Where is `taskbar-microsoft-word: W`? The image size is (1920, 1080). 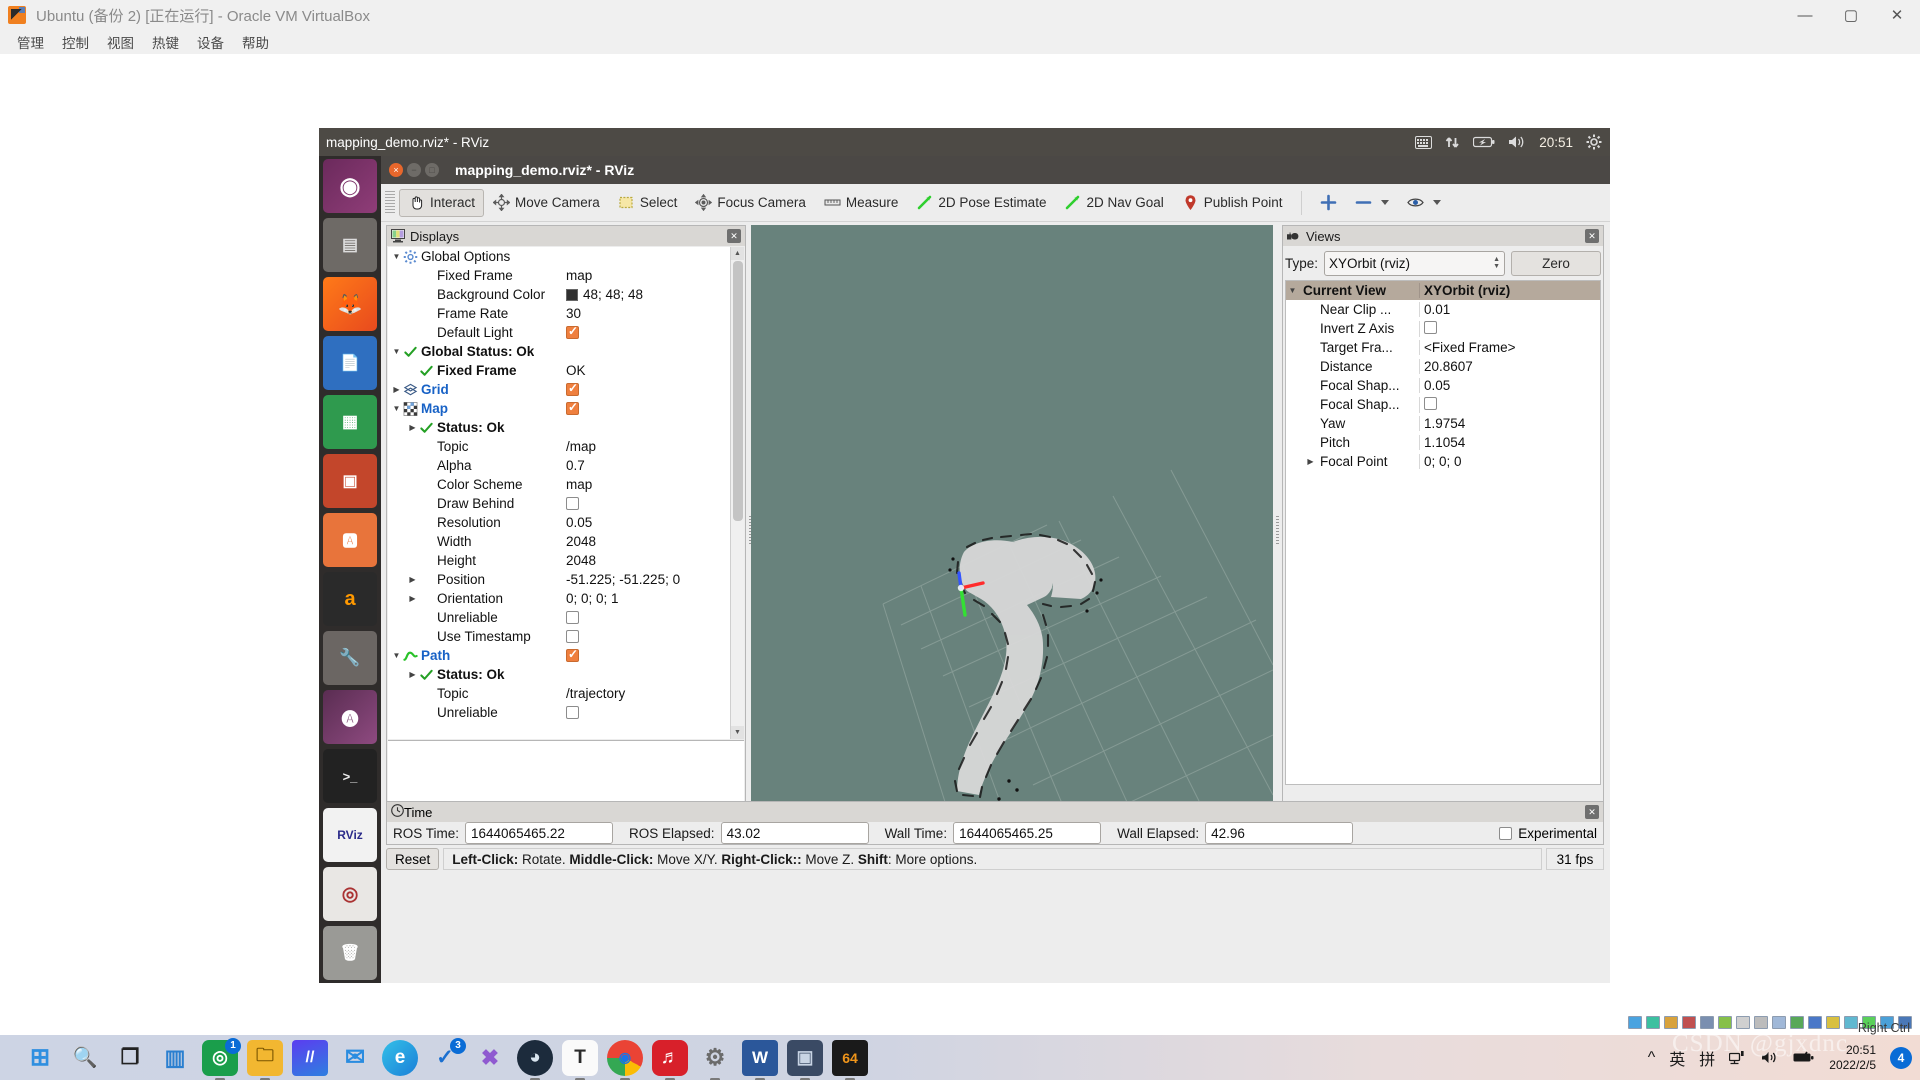 taskbar-microsoft-word: W is located at coordinates (760, 1059).